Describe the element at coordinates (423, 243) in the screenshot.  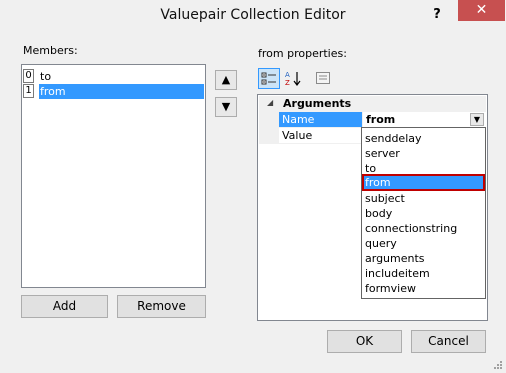
I see `dropdown-option: query` at that location.